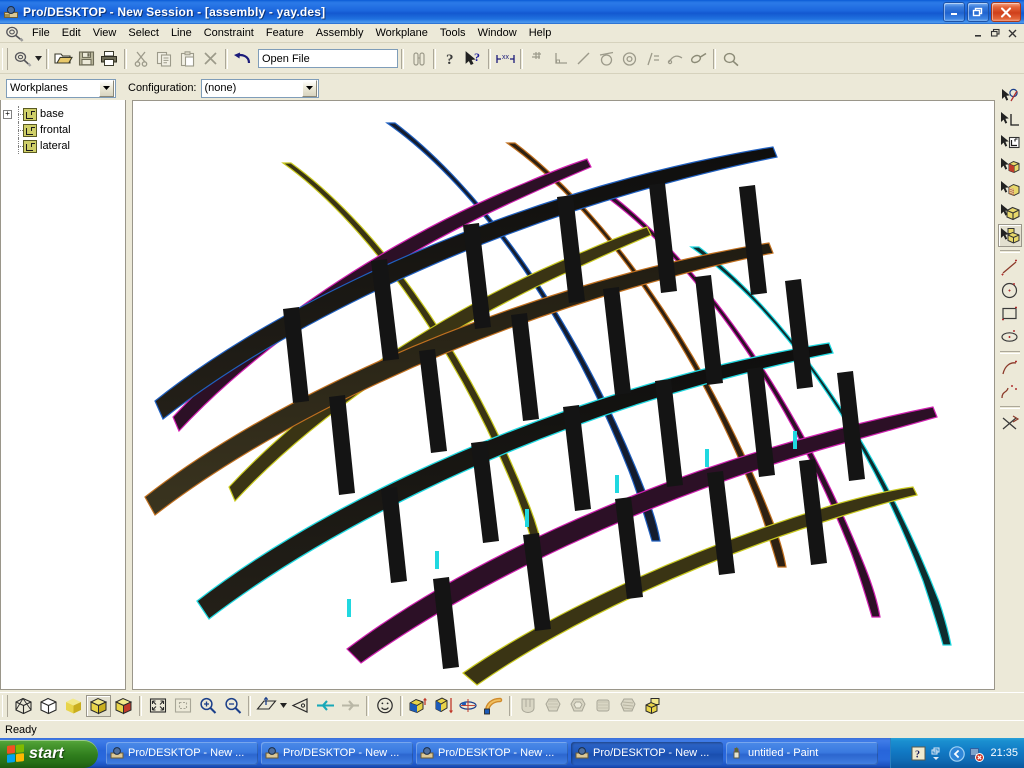  Describe the element at coordinates (698, 59) in the screenshot. I see `link-icon` at that location.